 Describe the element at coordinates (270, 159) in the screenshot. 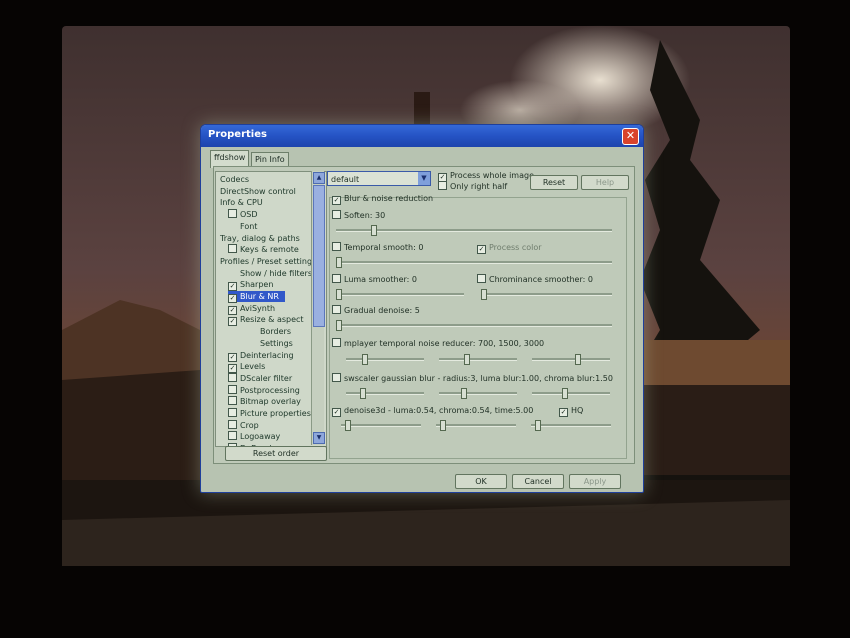

I see `tab-pin-info: Pin Info` at that location.